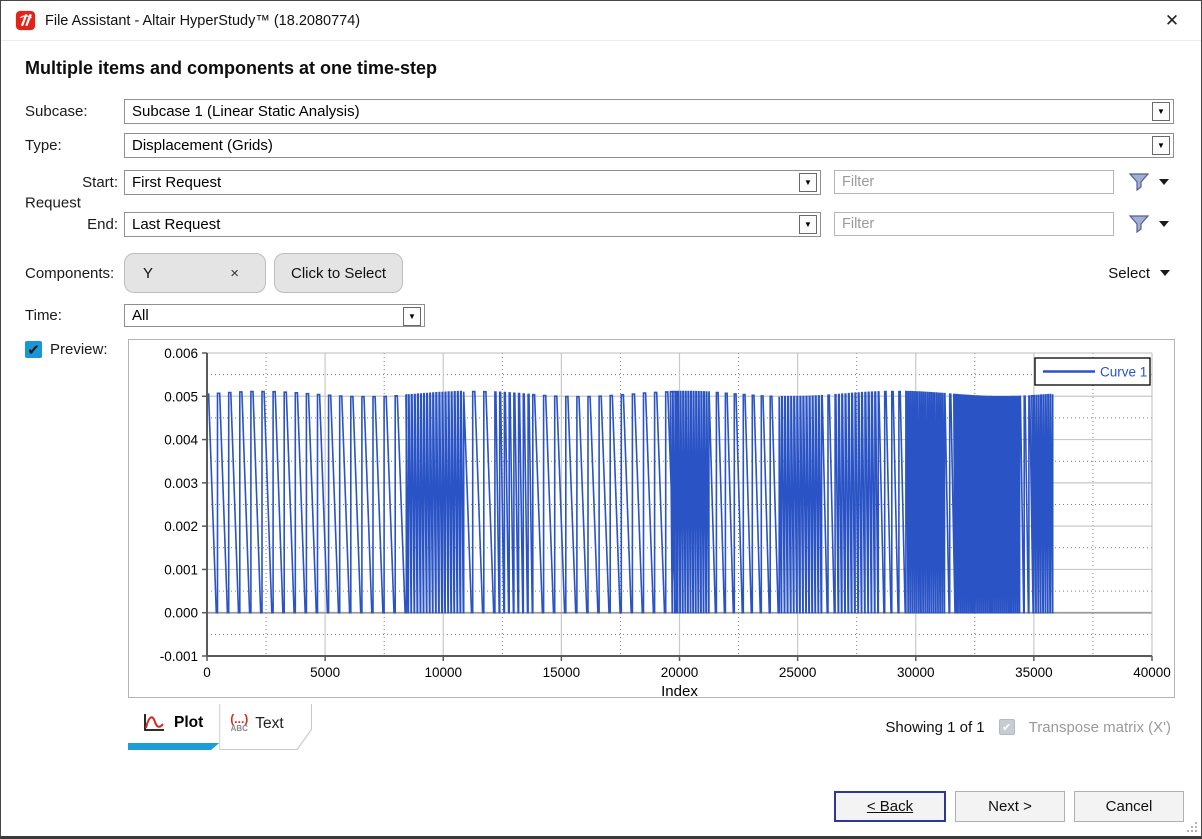 This screenshot has width=1202, height=839. I want to click on svg-text: 0.001, so click(181, 569).